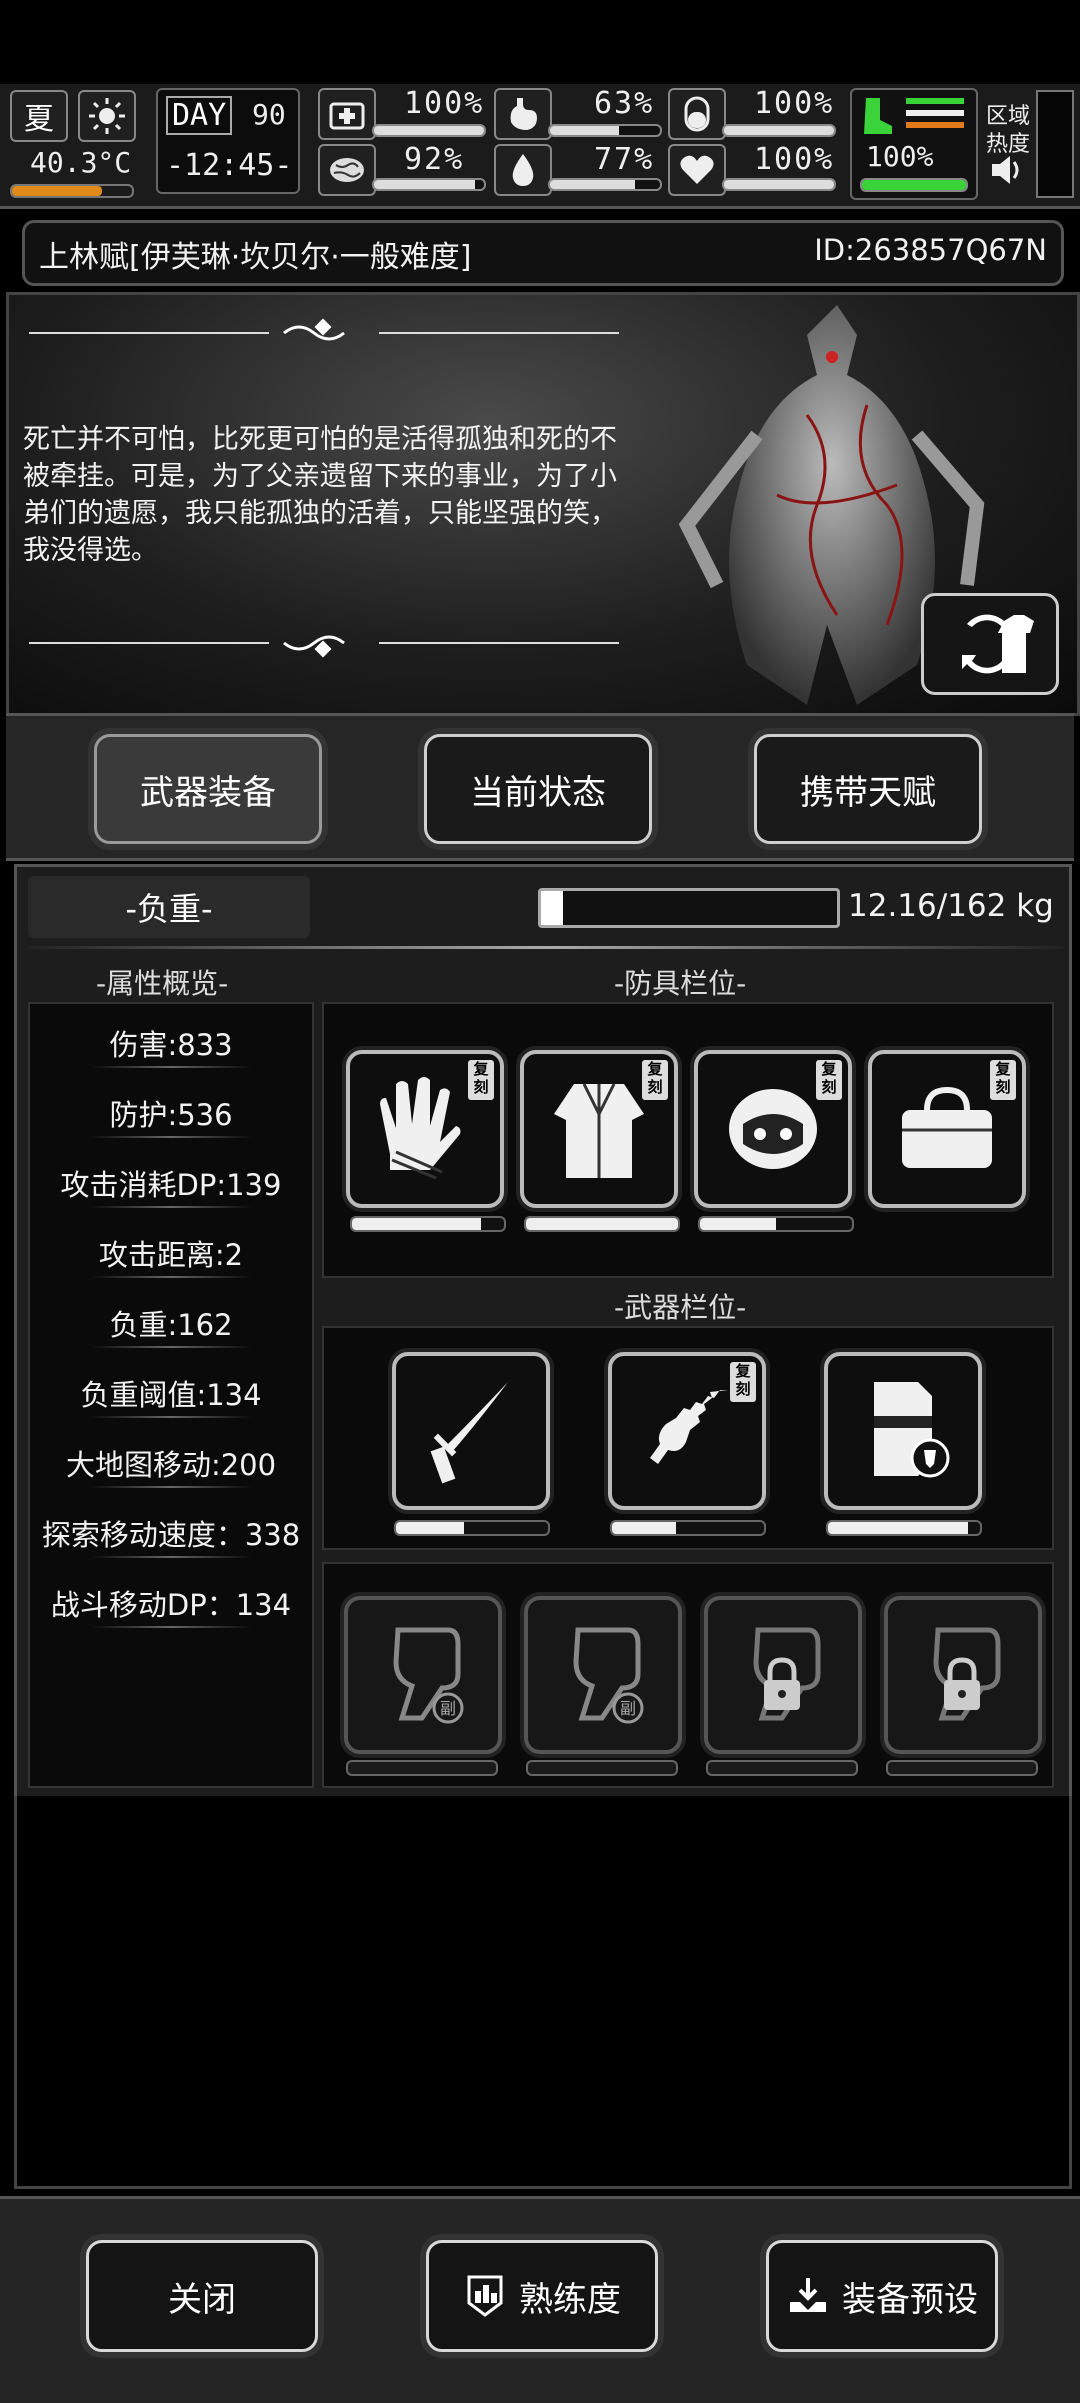  Describe the element at coordinates (1055, 144) in the screenshot. I see `heat-gauge` at that location.